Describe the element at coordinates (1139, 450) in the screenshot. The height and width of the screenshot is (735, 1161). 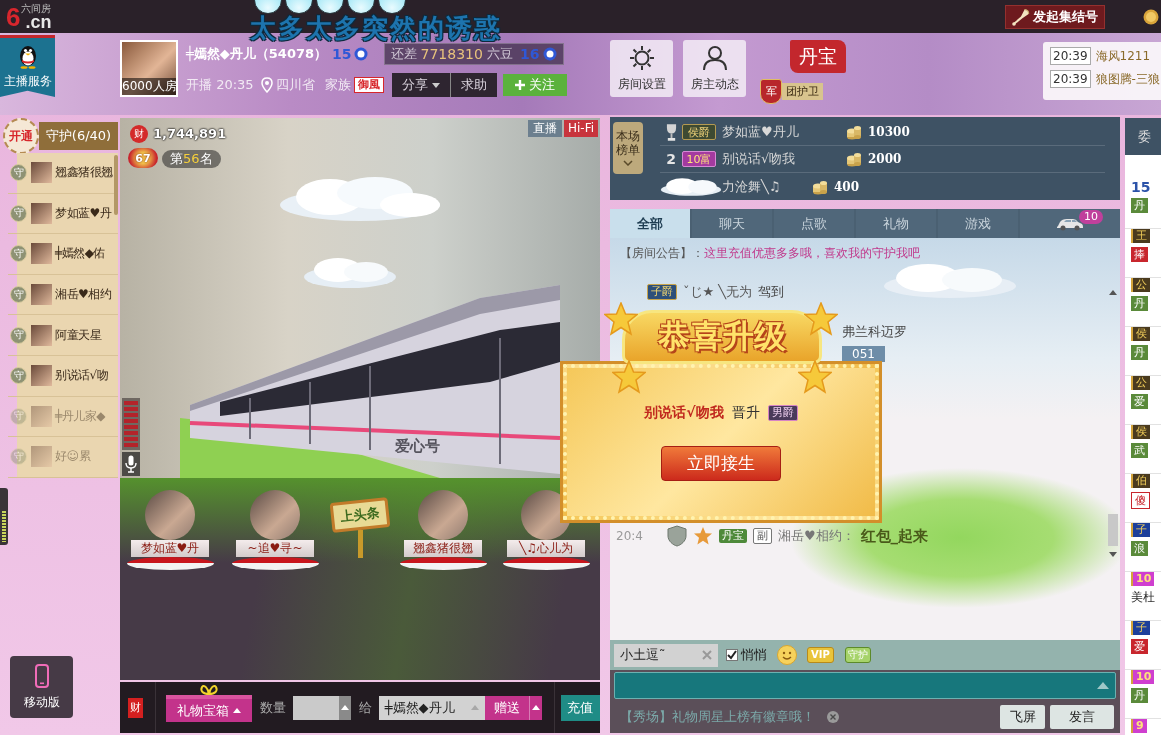
I see `family-badge: 武` at that location.